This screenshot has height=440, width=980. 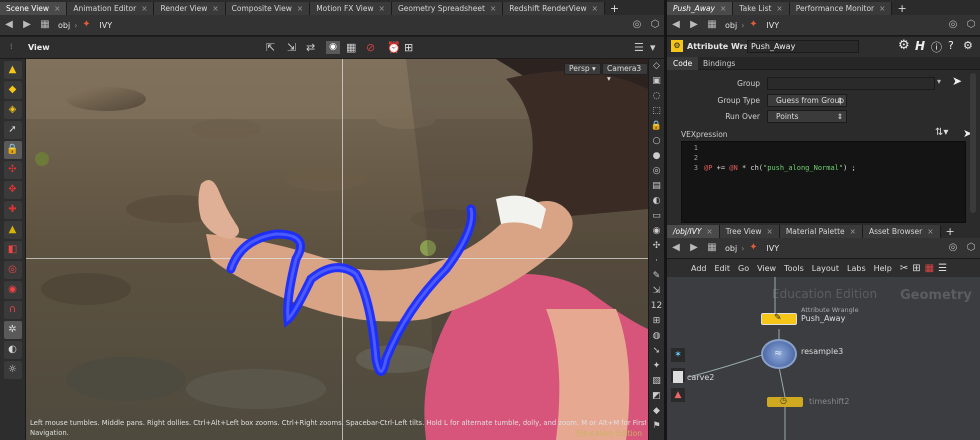 What do you see at coordinates (953, 248) in the screenshot?
I see `net-pin-icon: ◎` at bounding box center [953, 248].